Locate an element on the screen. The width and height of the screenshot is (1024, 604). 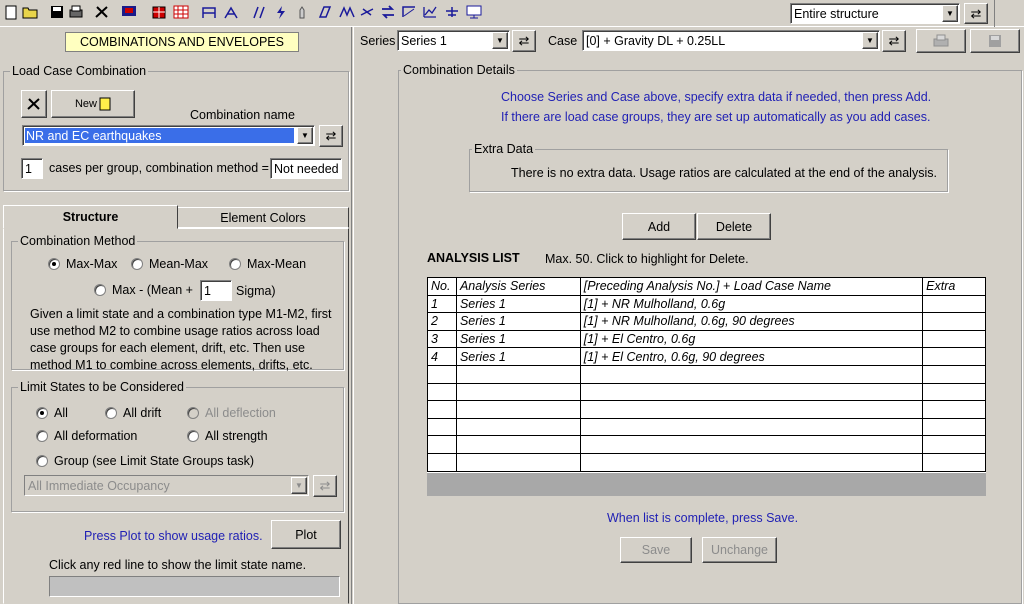
slab-icon is located at coordinates (325, 12).